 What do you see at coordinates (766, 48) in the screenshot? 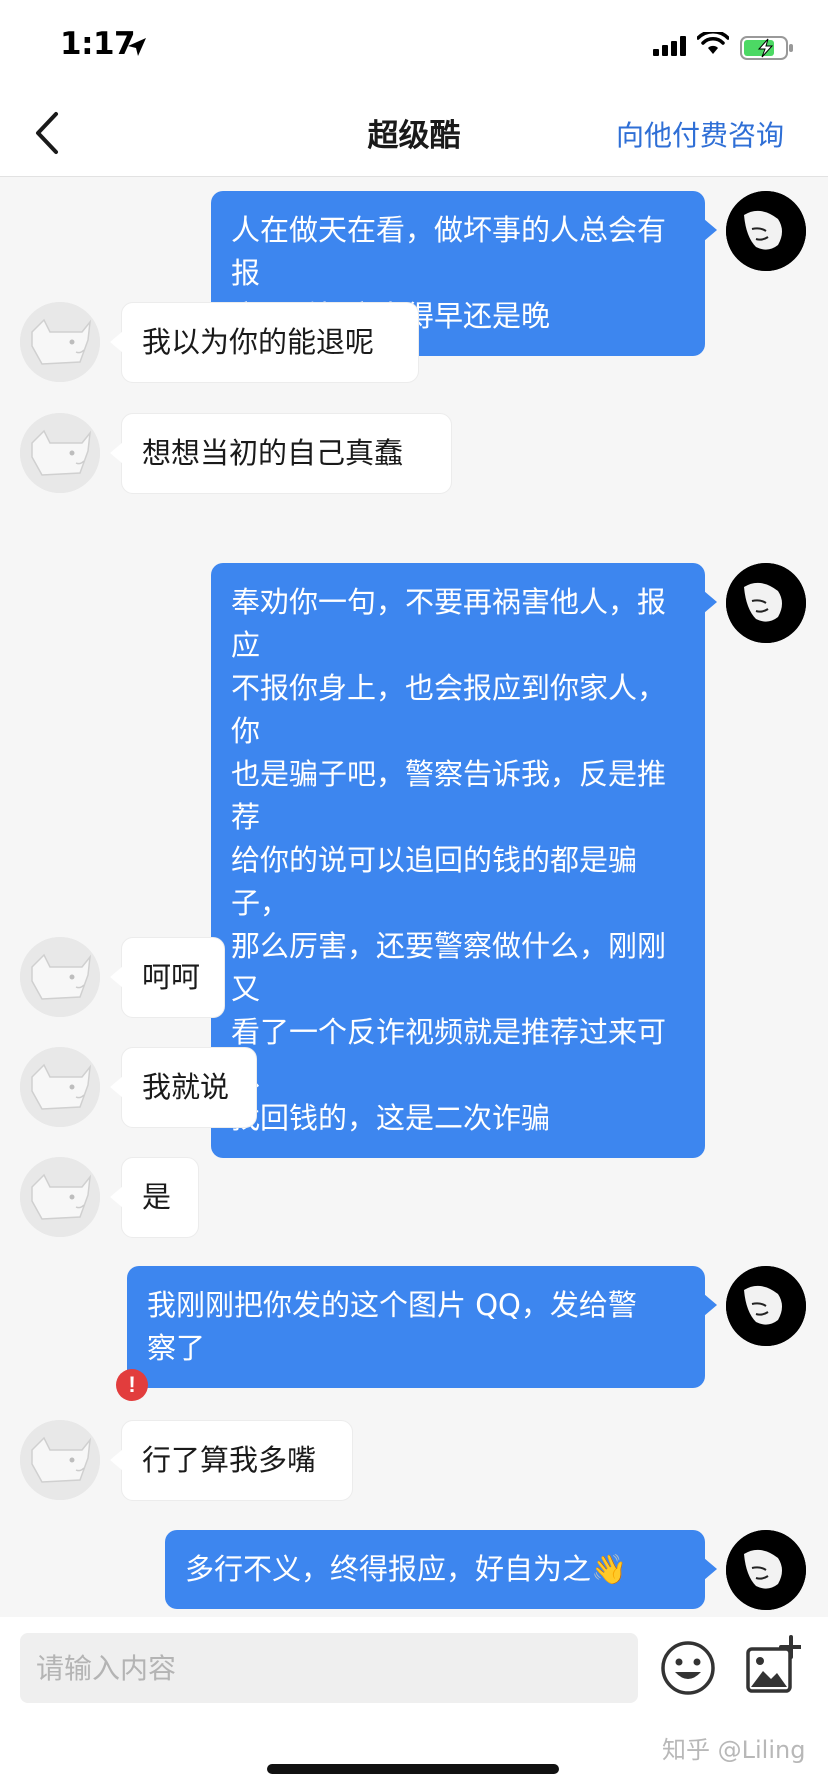
I see `battery-charging-icon` at bounding box center [766, 48].